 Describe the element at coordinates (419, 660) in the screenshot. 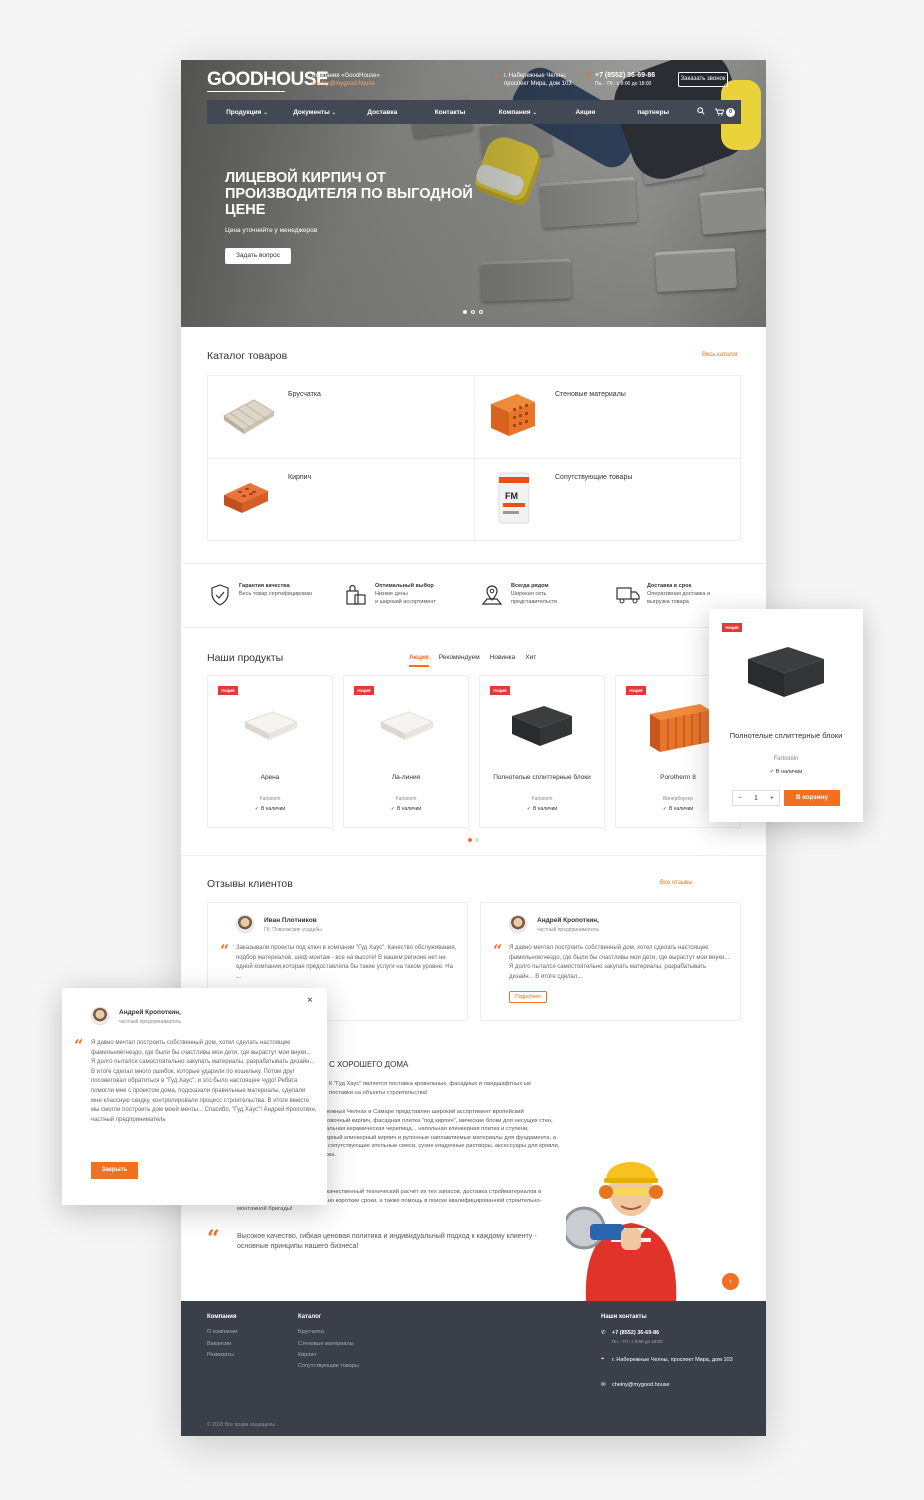

I see `tab-sale: Акция` at that location.